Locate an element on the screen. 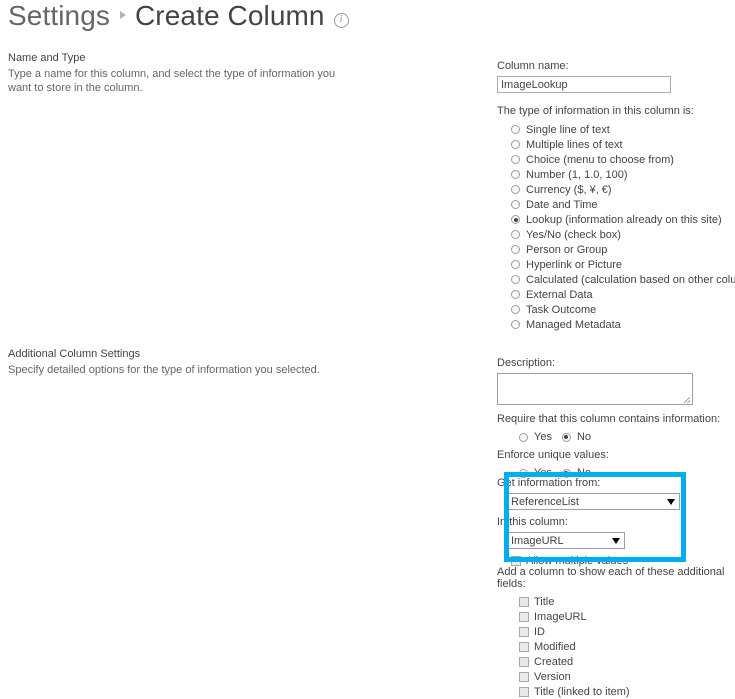 The image size is (735, 699). checkbox-label: Version is located at coordinates (552, 676).